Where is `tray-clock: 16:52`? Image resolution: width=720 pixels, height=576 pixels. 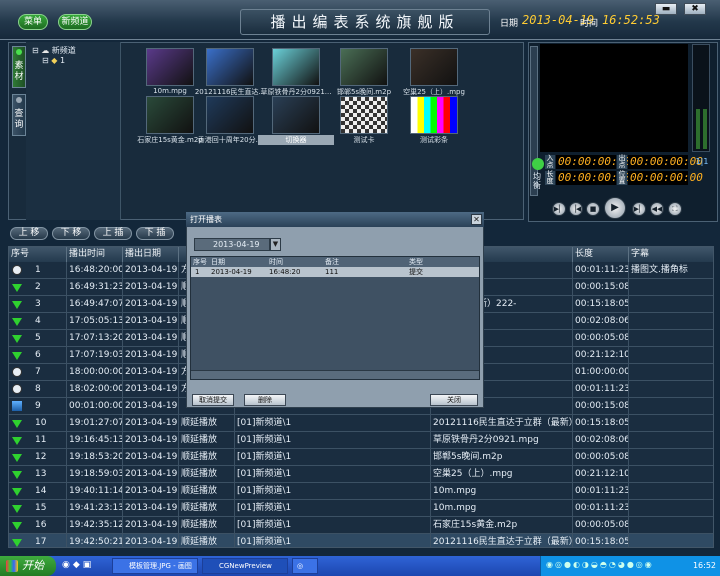
tray-clock: 16:52 is located at coordinates (704, 565).